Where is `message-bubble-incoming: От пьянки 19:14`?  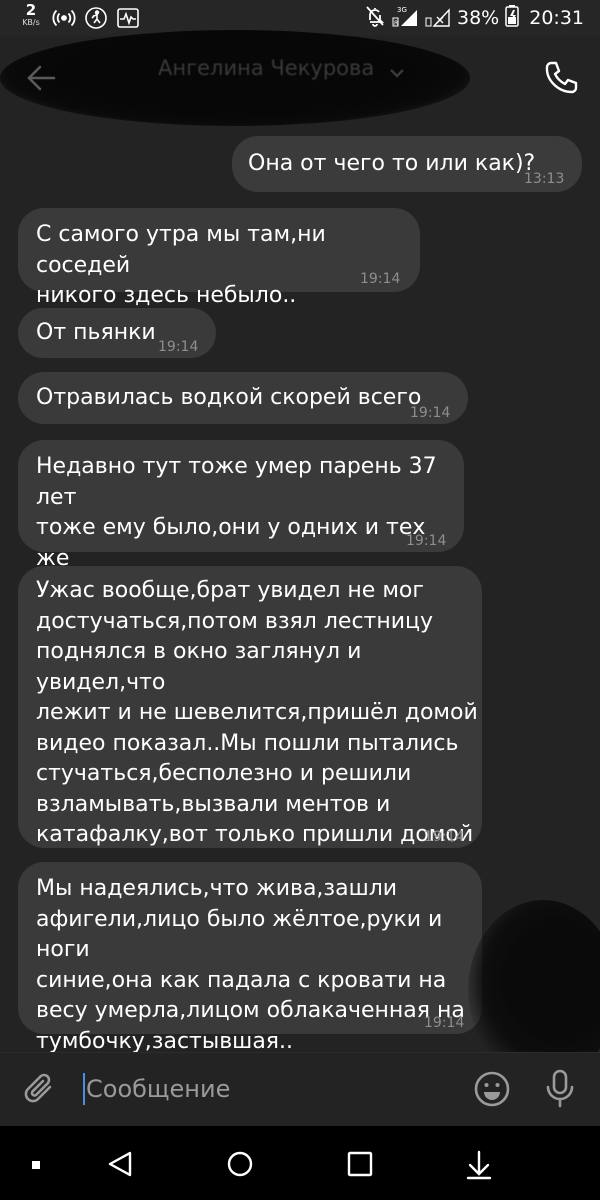 message-bubble-incoming: От пьянки 19:14 is located at coordinates (117, 333).